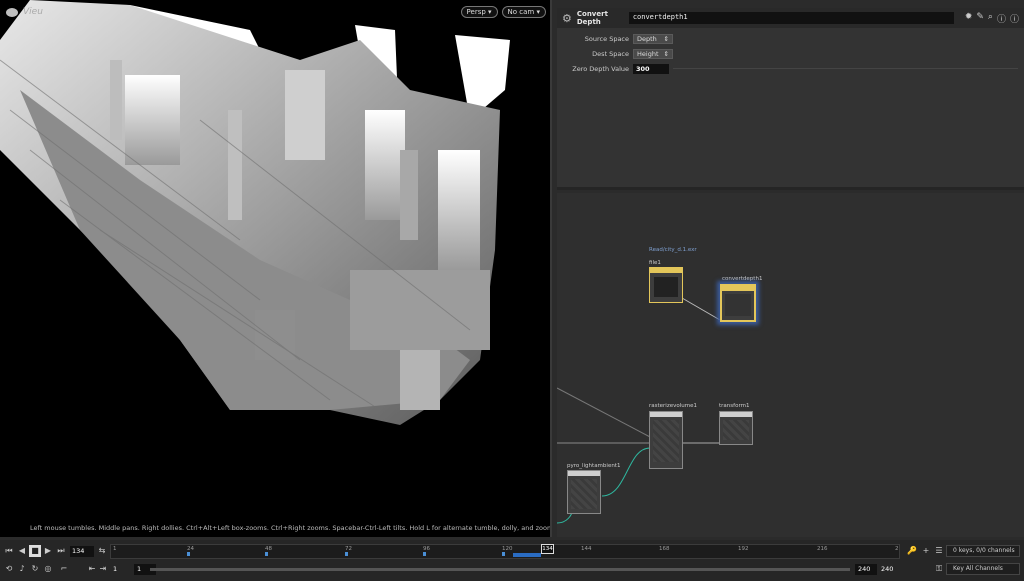 This screenshot has width=1024, height=581. I want to click on camera-label: No cam, so click(521, 12).